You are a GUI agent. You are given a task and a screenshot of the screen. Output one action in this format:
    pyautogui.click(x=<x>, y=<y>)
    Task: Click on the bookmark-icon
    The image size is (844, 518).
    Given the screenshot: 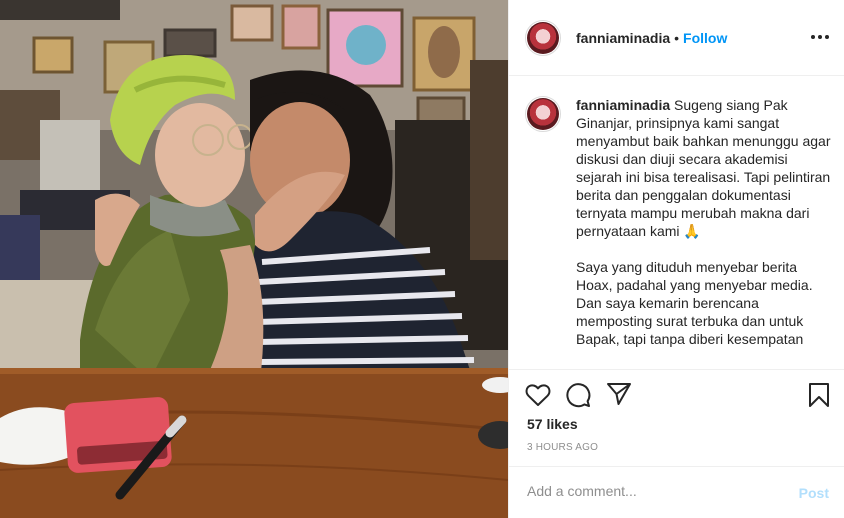 What is the action you would take?
    pyautogui.click(x=819, y=395)
    